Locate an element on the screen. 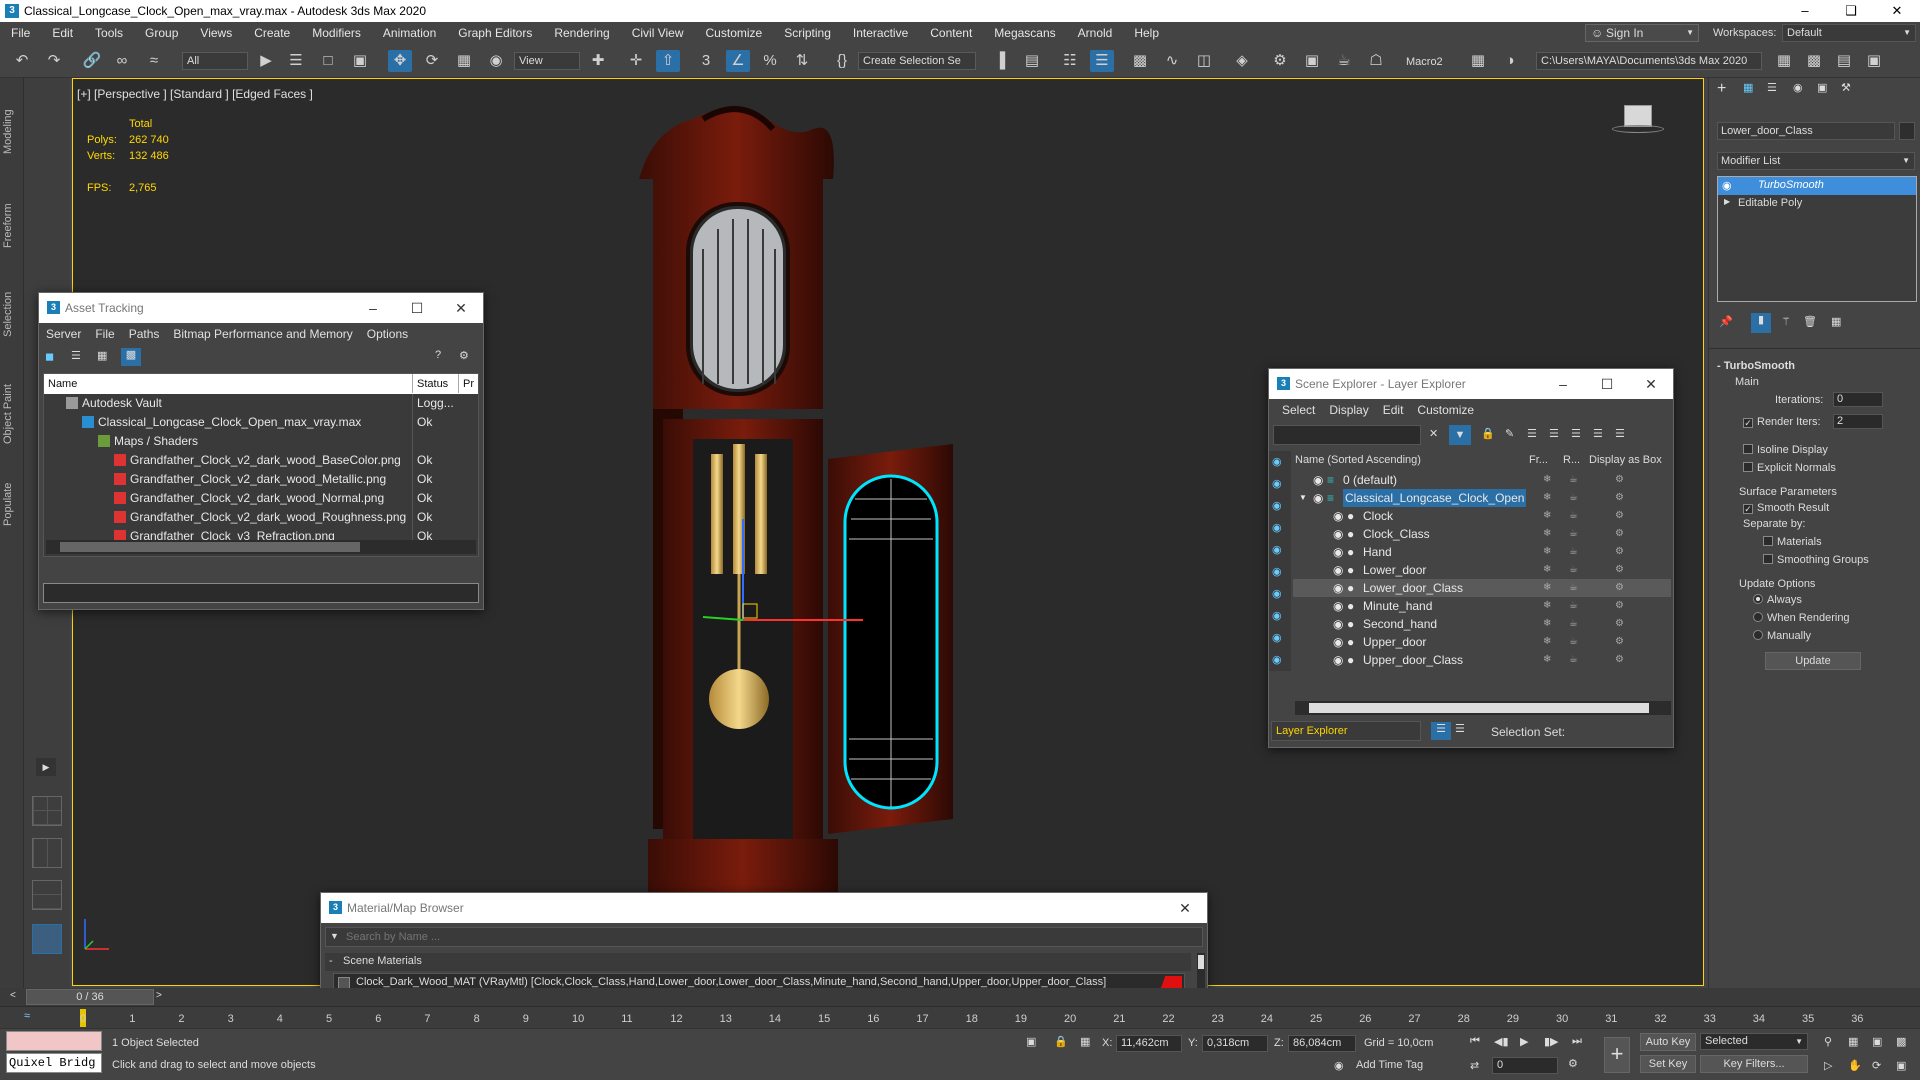 The height and width of the screenshot is (1080, 1920). minimize-button: – is located at coordinates (1805, 11).